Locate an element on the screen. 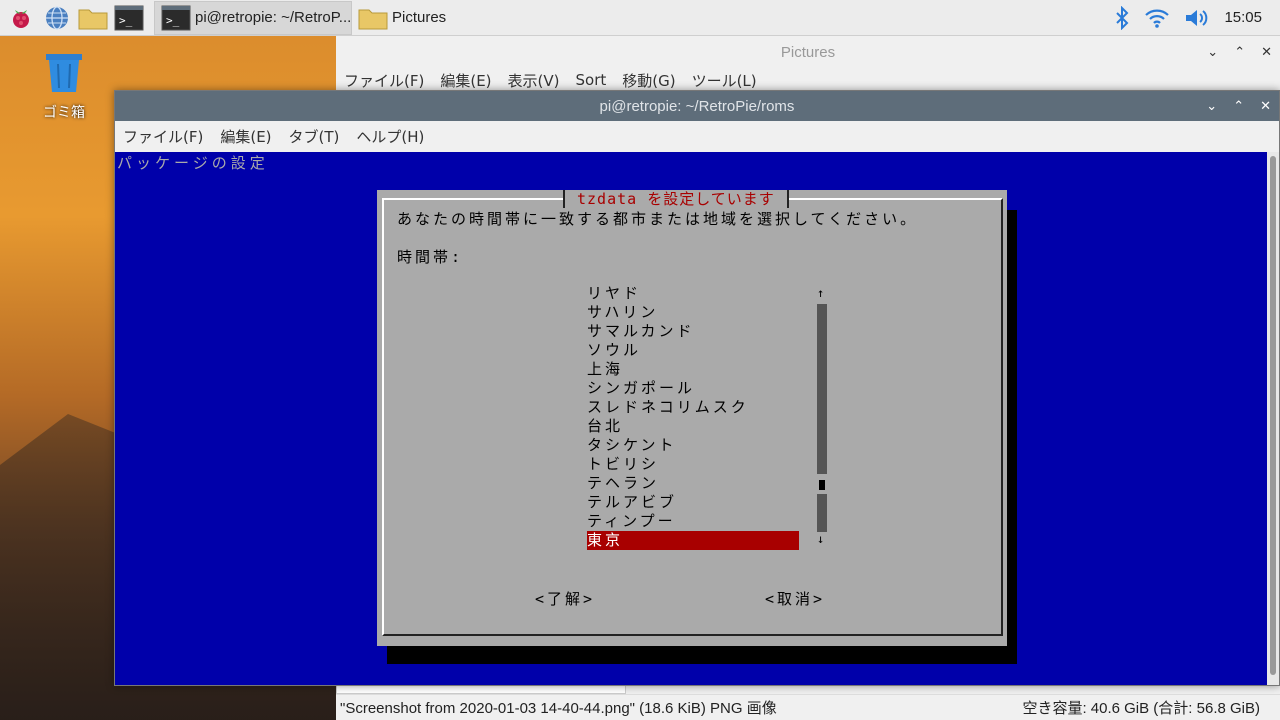 The image size is (1280, 720). timezone-option: 東京 is located at coordinates (693, 540).